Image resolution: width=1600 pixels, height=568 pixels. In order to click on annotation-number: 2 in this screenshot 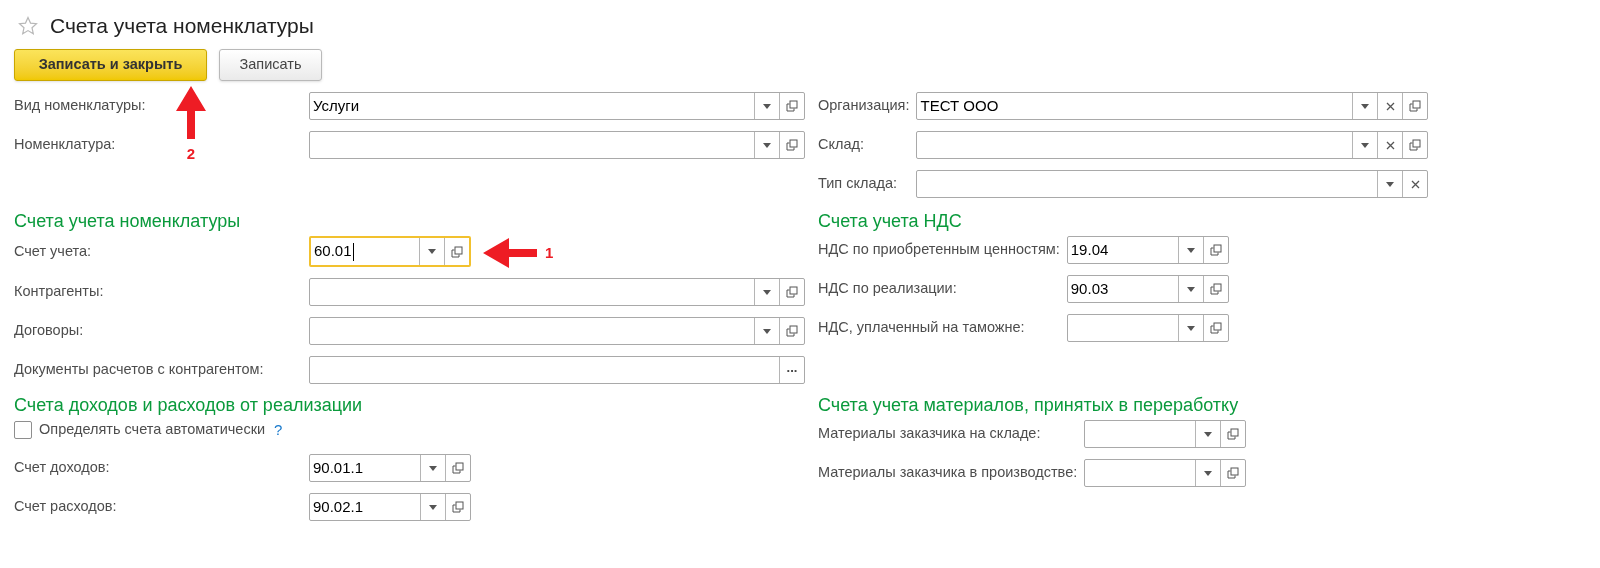, I will do `click(191, 154)`.